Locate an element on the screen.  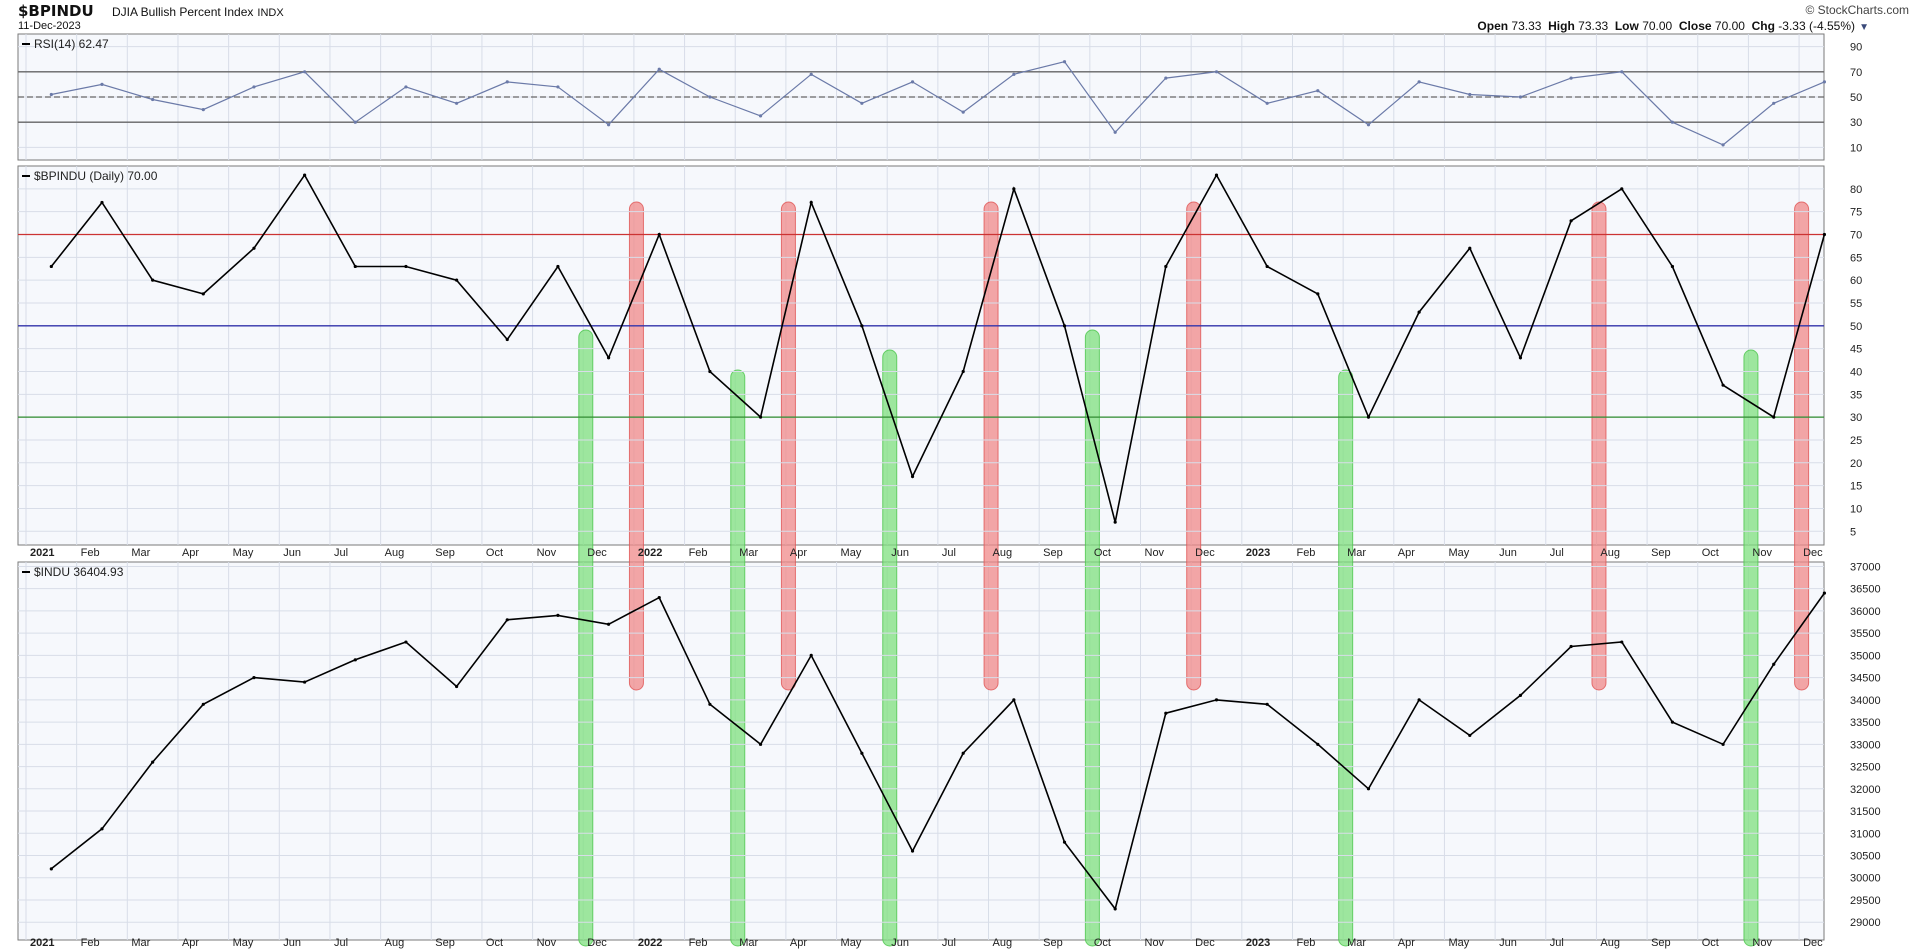
x-axis-label: 2022 is located at coordinates (650, 553).